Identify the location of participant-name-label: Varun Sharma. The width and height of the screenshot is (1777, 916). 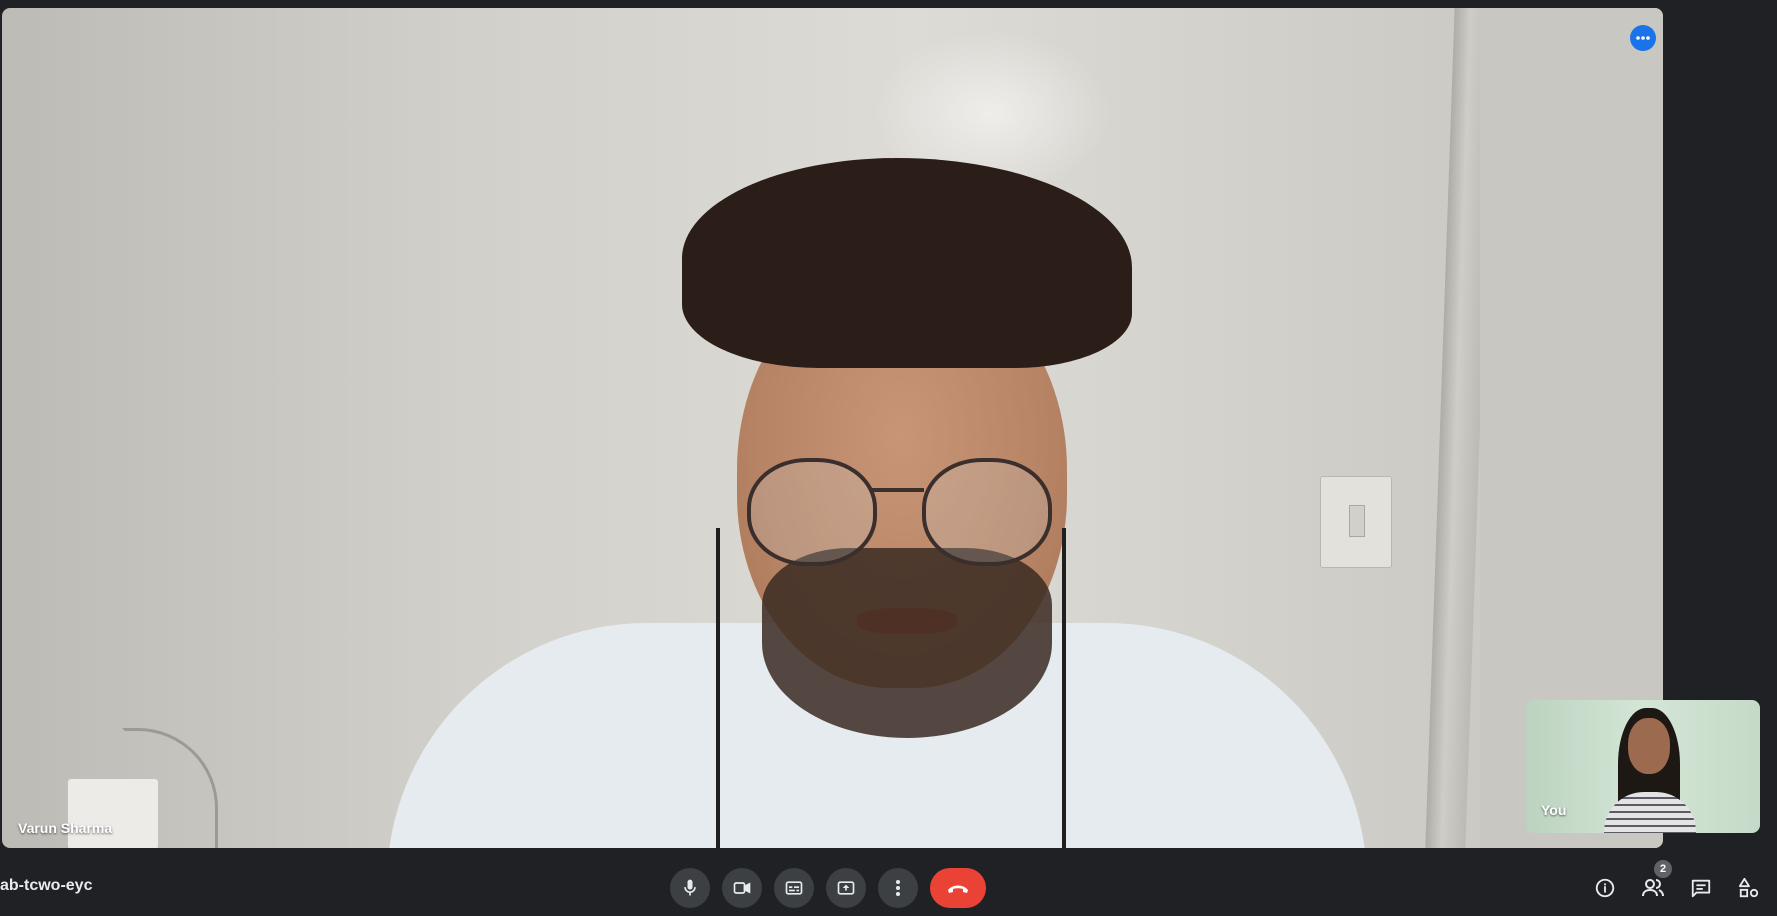
(65, 828).